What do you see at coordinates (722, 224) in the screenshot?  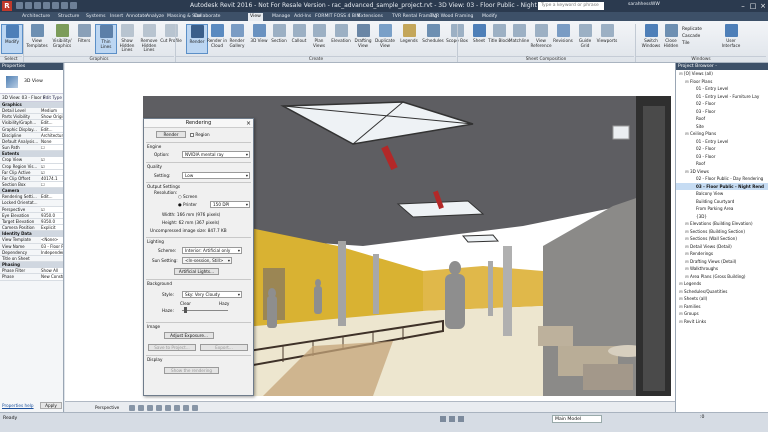 I see `browser-item: ⊟ Elevations (Building Elevation)` at bounding box center [722, 224].